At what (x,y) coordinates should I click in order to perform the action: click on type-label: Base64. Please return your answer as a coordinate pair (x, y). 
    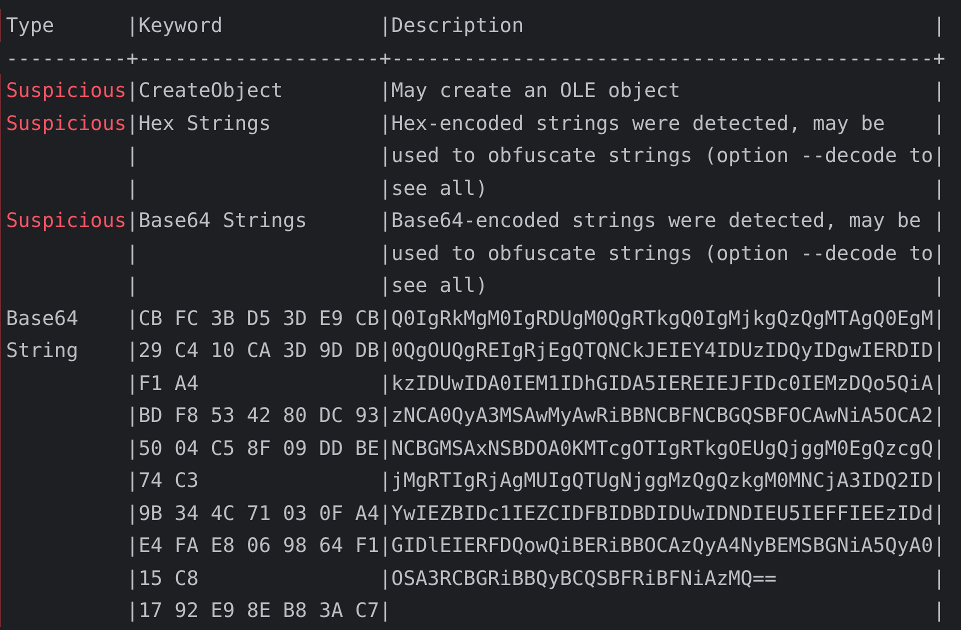
    Looking at the image, I should click on (42, 318).